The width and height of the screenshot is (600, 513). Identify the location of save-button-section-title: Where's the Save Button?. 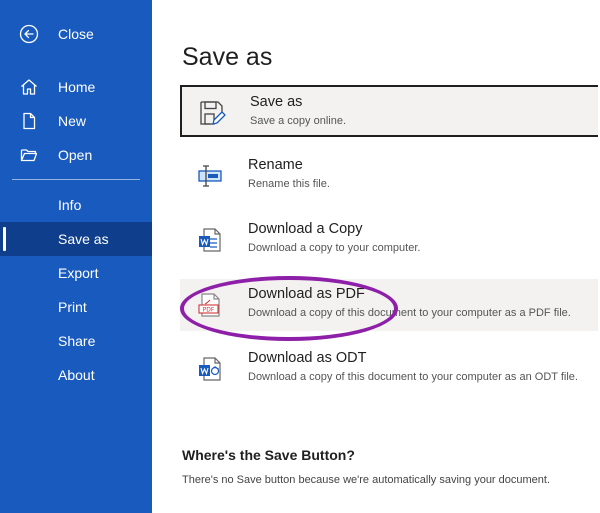
(268, 455).